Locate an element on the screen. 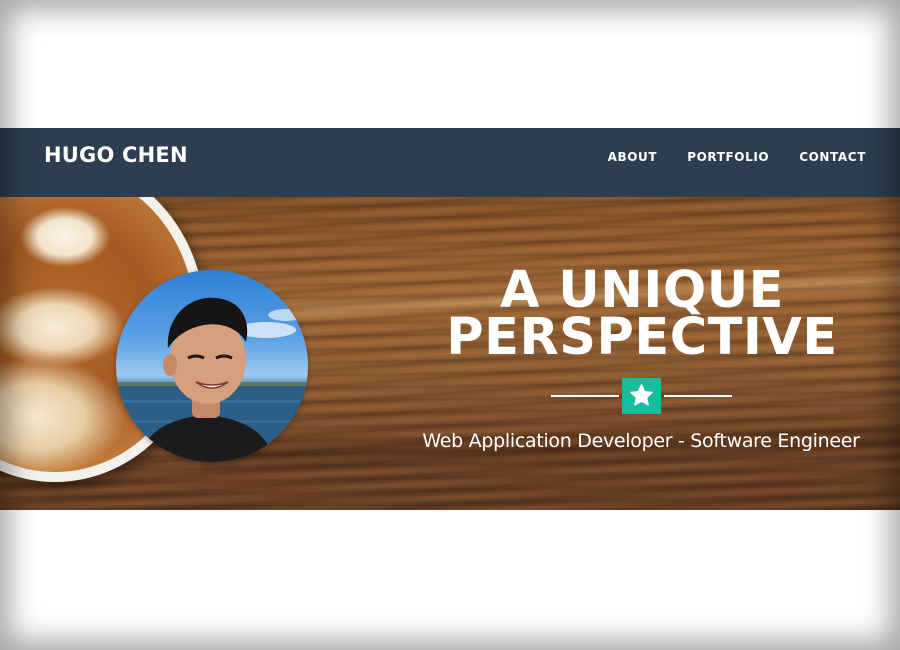  star-icon is located at coordinates (641, 395).